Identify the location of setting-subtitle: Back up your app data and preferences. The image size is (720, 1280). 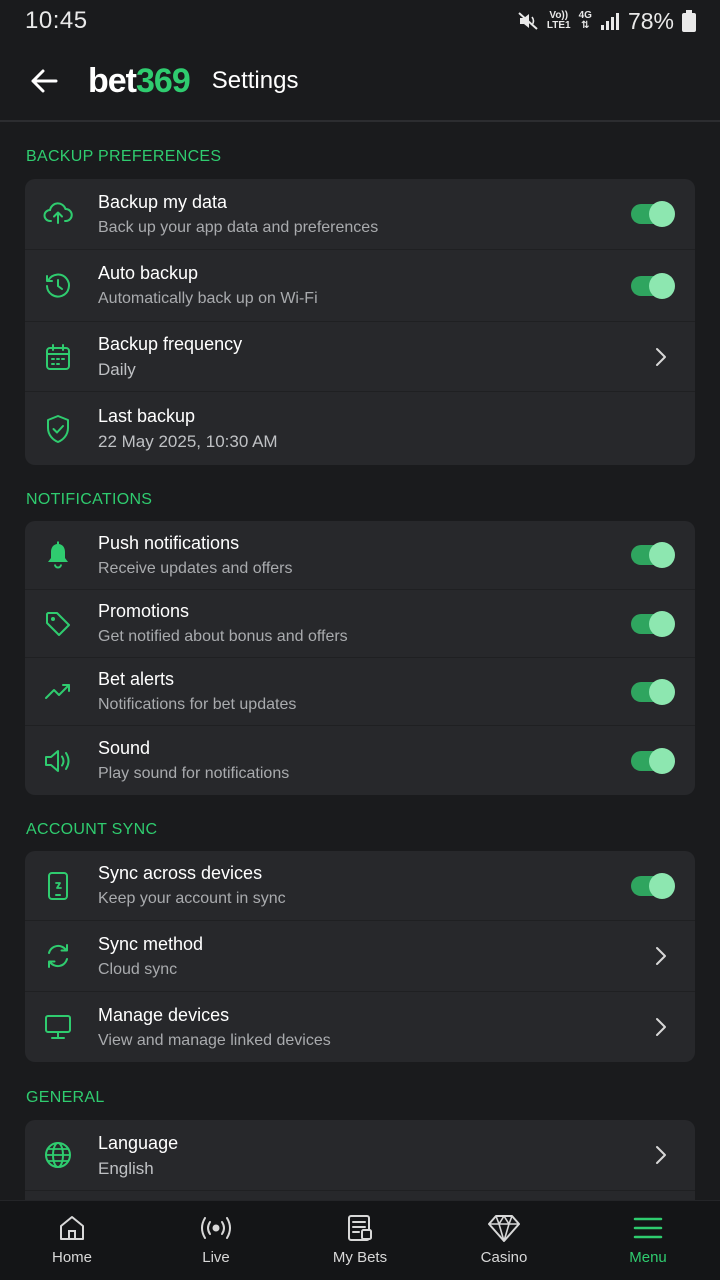
(238, 227).